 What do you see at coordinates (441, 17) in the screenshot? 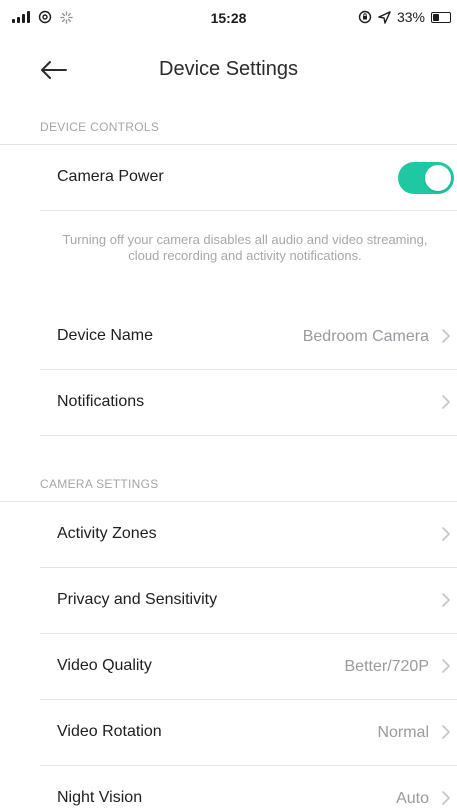
I see `battery-icon` at bounding box center [441, 17].